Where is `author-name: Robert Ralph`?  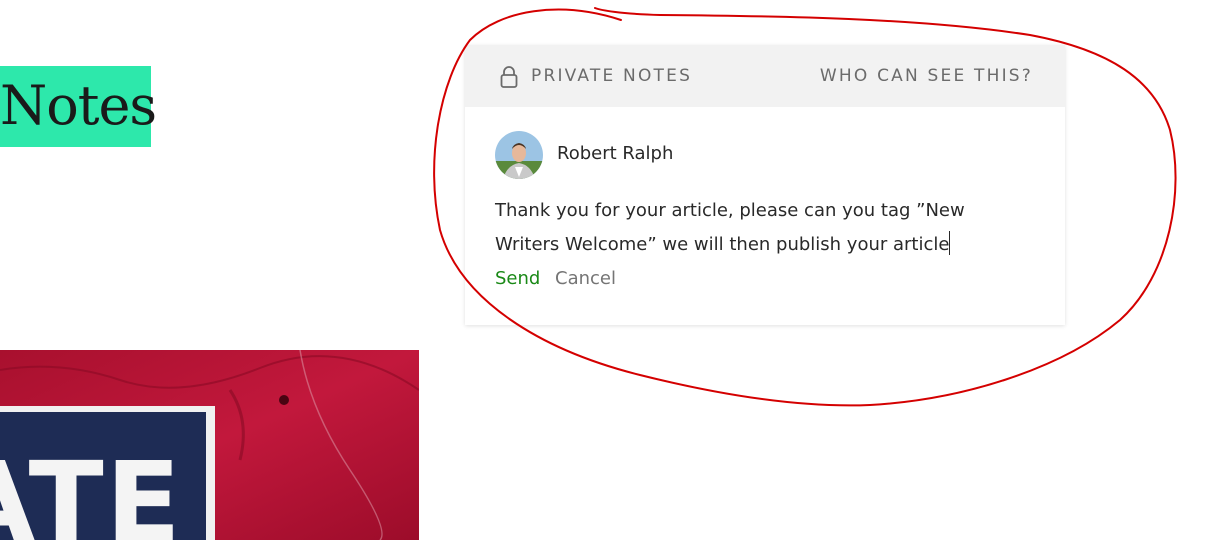 author-name: Robert Ralph is located at coordinates (615, 153).